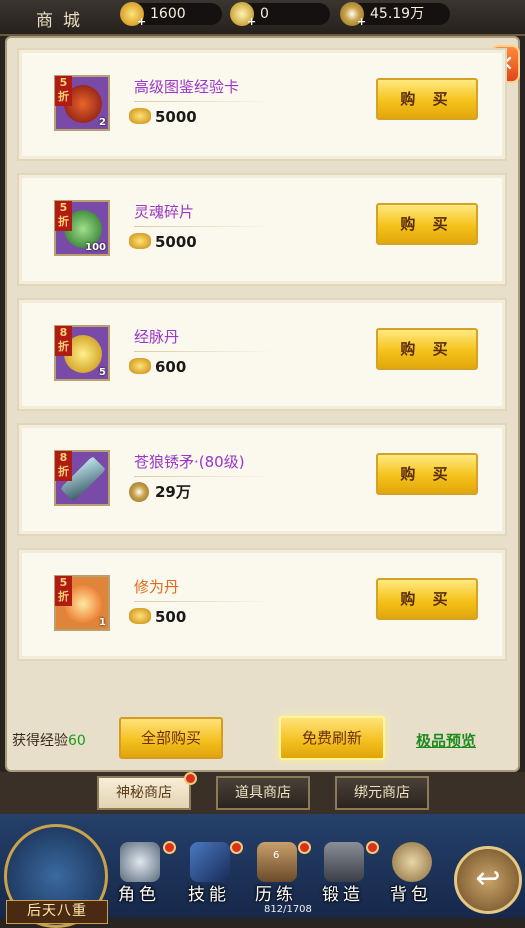 The width and height of the screenshot is (525, 928). I want to click on exp-progress: 812/1708, so click(288, 909).